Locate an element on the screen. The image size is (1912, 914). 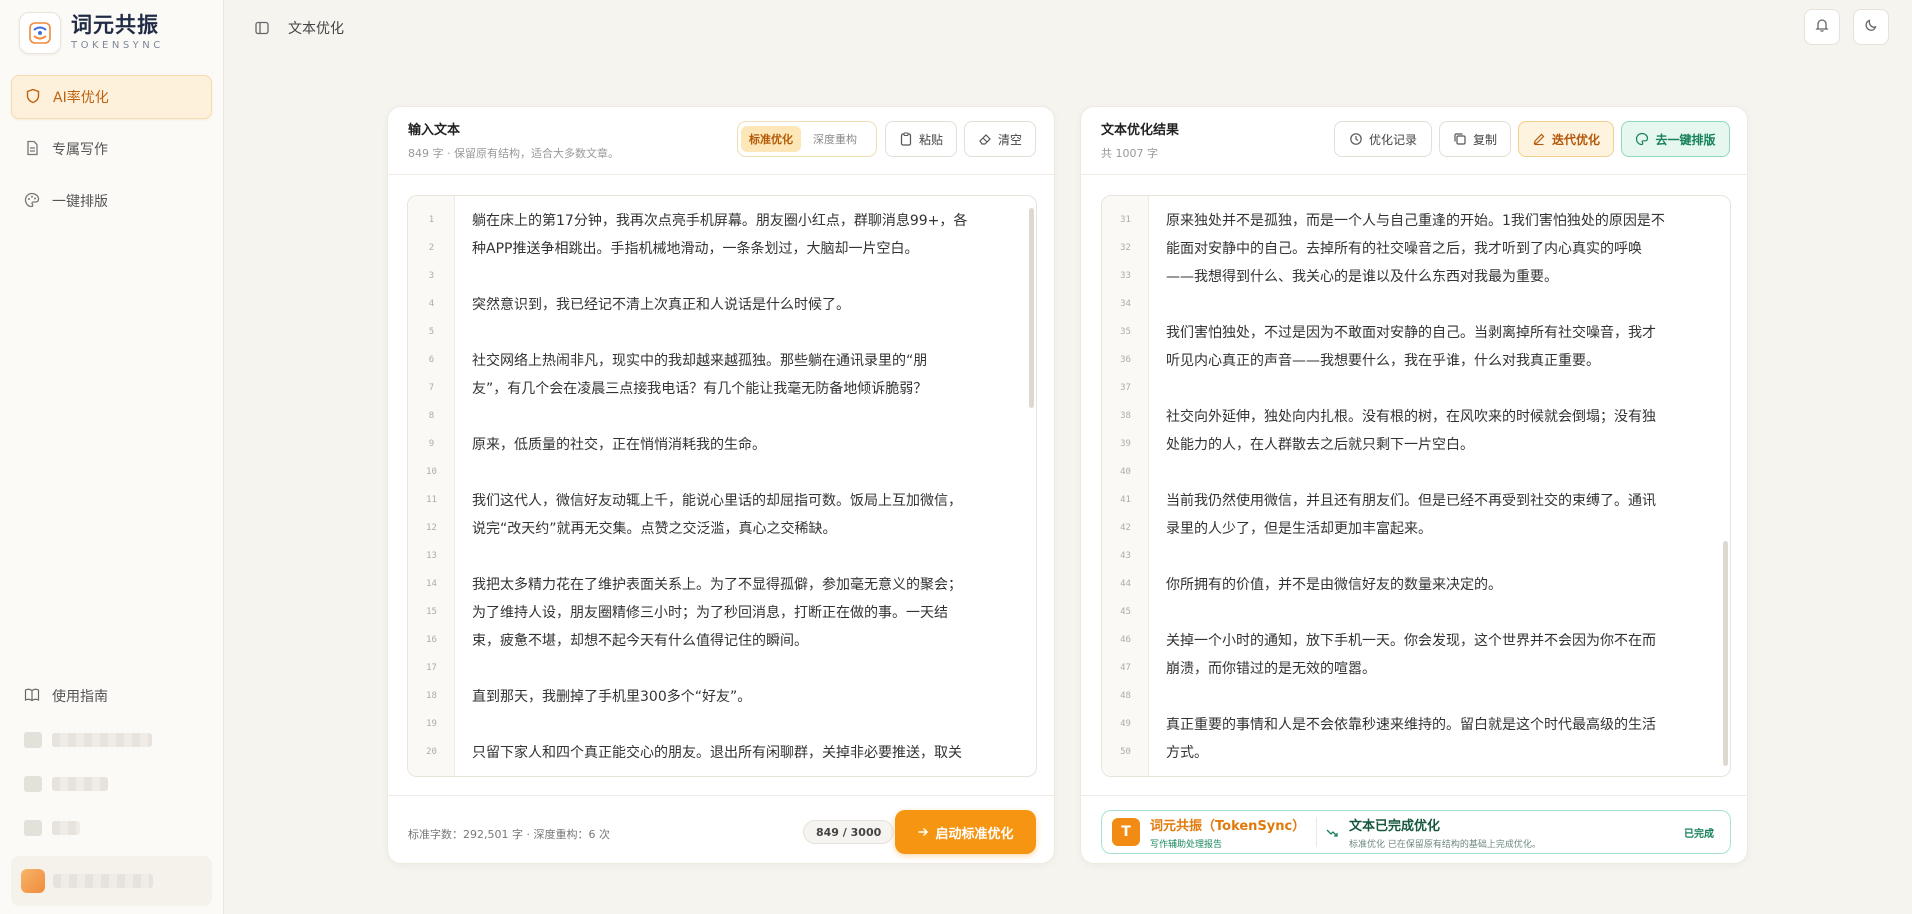
sidebar: 词元共振 TOKENSYNC AI率优化 专属写作 一键排版 使用指南 is located at coordinates (112, 457).